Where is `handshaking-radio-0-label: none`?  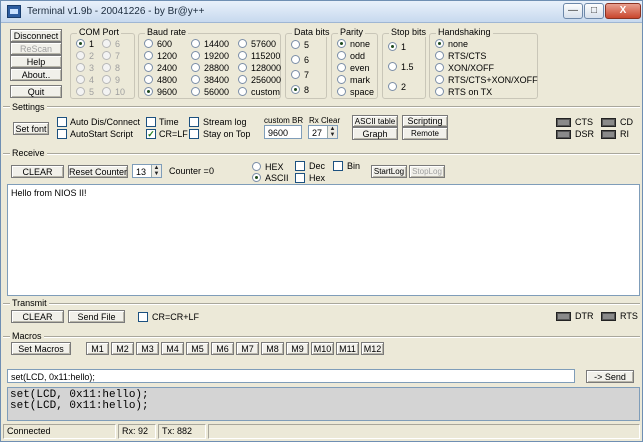
handshaking-radio-0-label: none is located at coordinates (458, 44).